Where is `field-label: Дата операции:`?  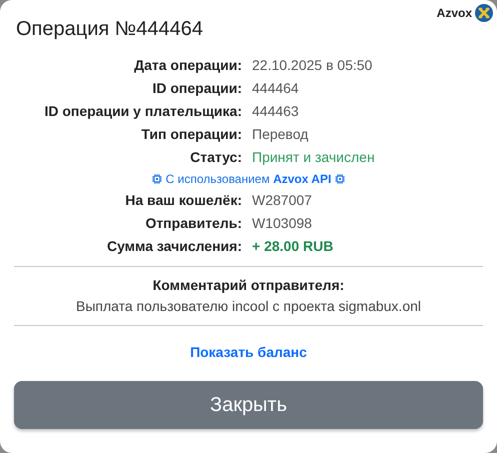 field-label: Дата операции: is located at coordinates (187, 65).